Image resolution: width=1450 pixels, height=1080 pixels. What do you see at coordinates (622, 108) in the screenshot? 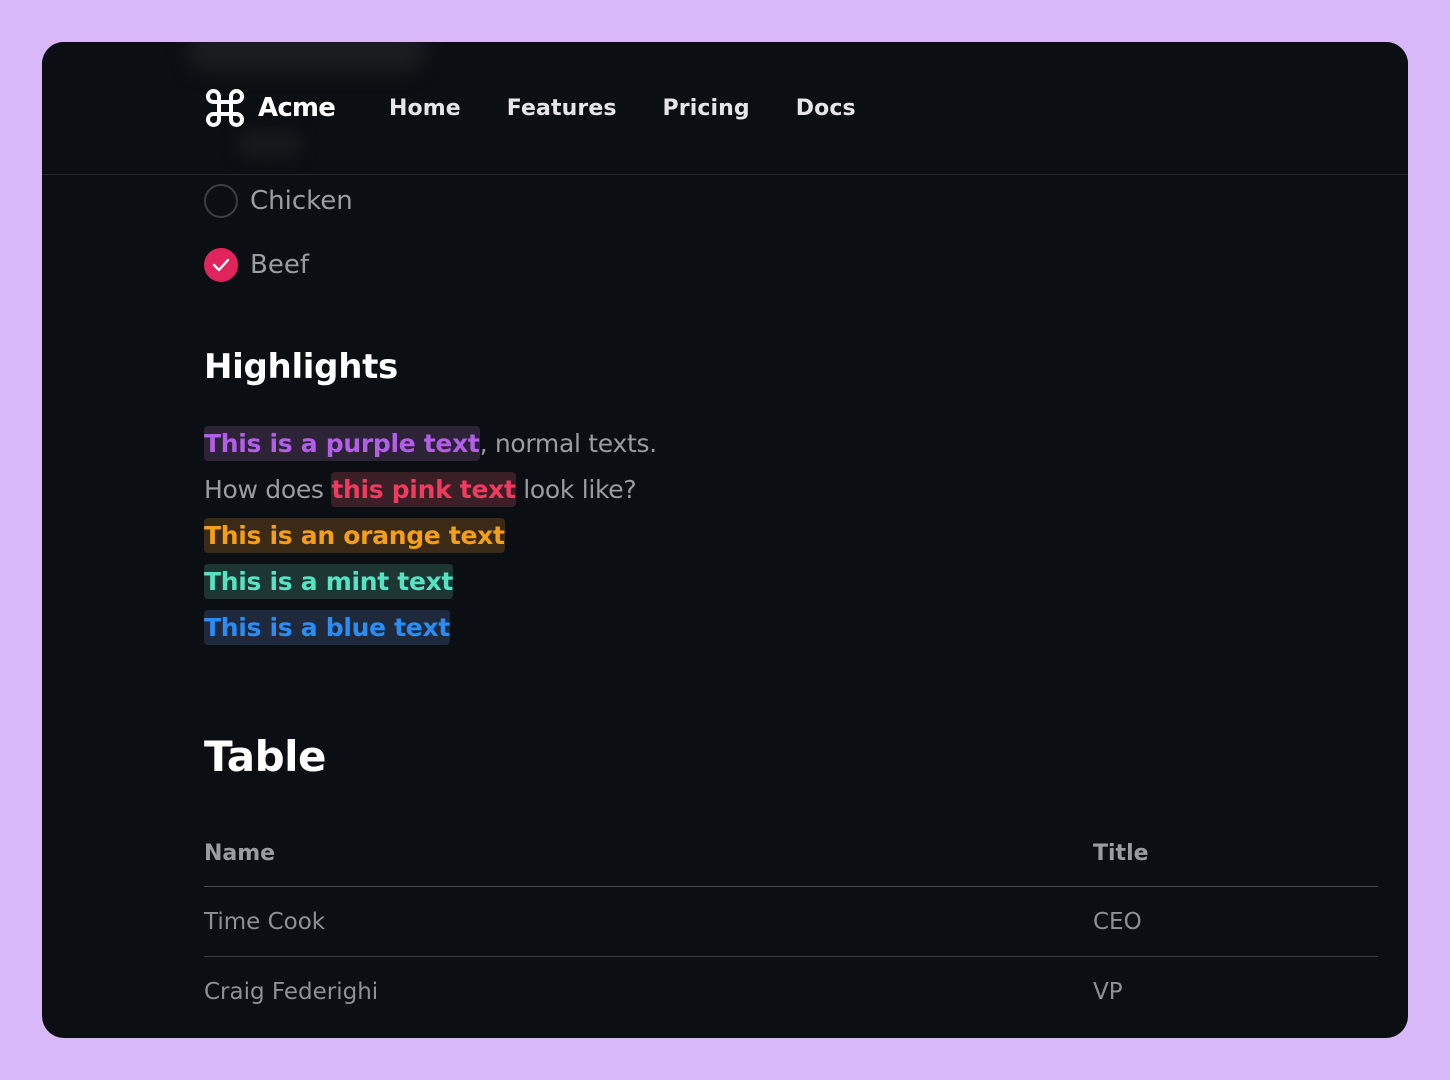
I see `main-nav: Home Features Pricing Docs` at bounding box center [622, 108].